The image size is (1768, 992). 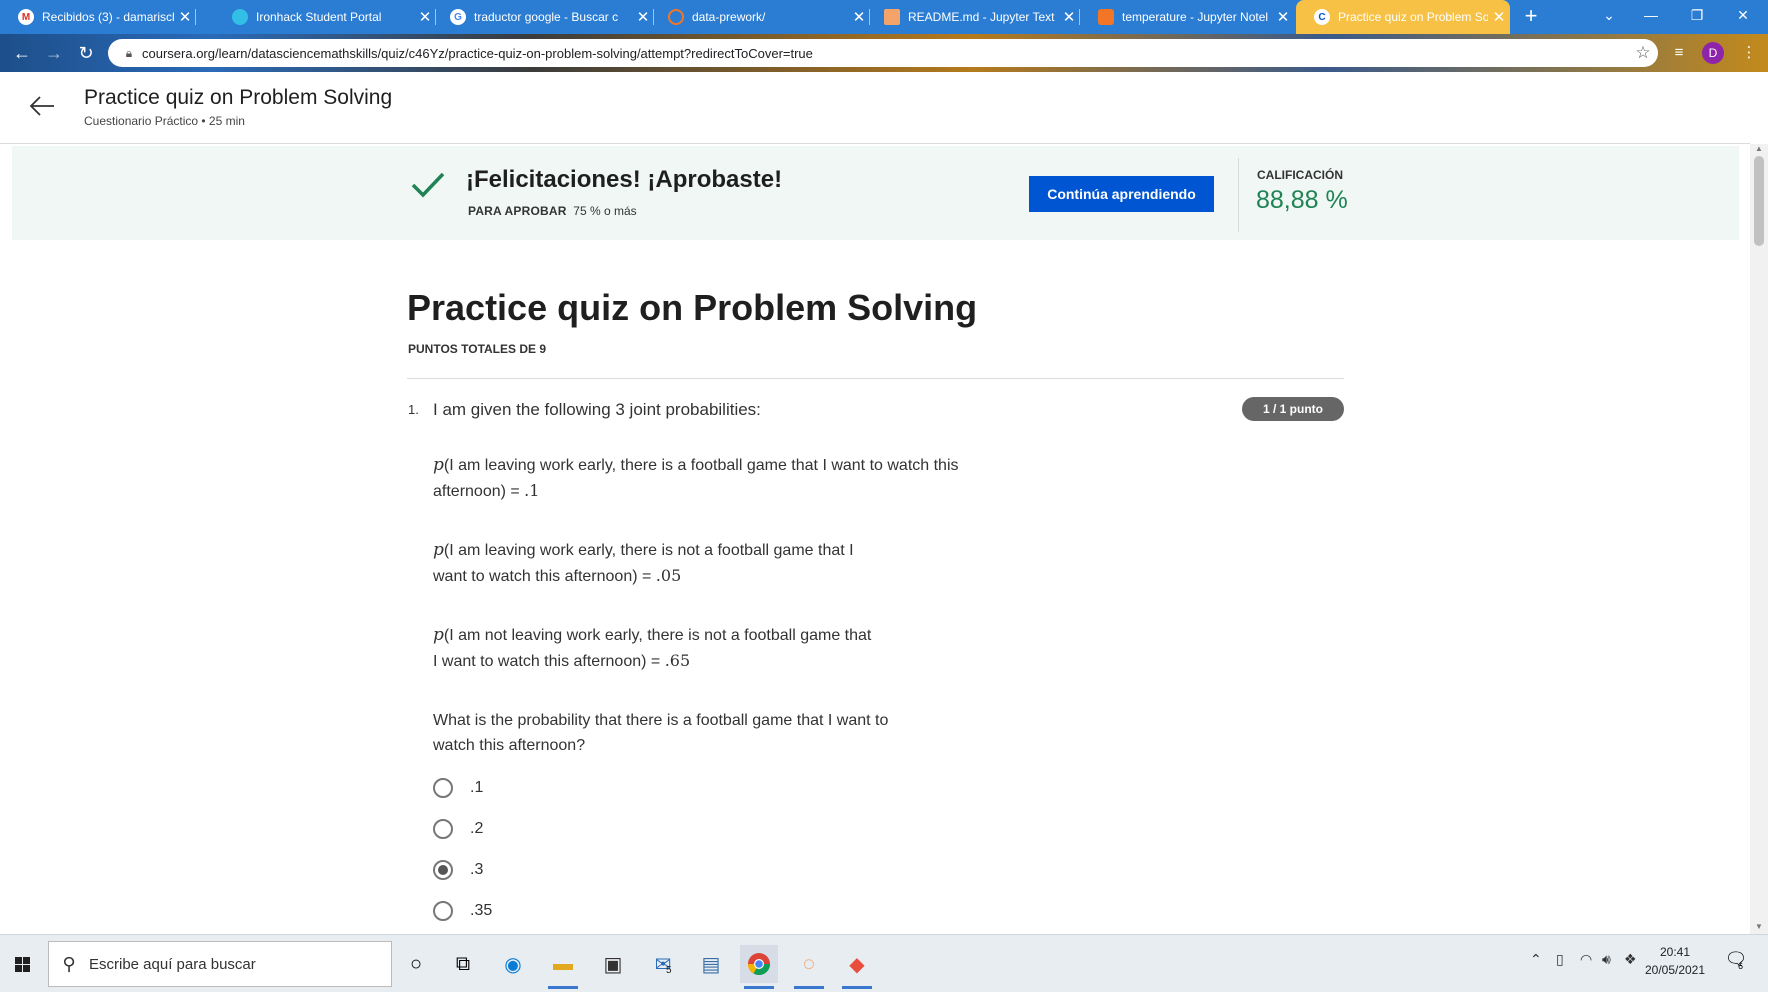 I want to click on answer-option: .1, so click(x=458, y=788).